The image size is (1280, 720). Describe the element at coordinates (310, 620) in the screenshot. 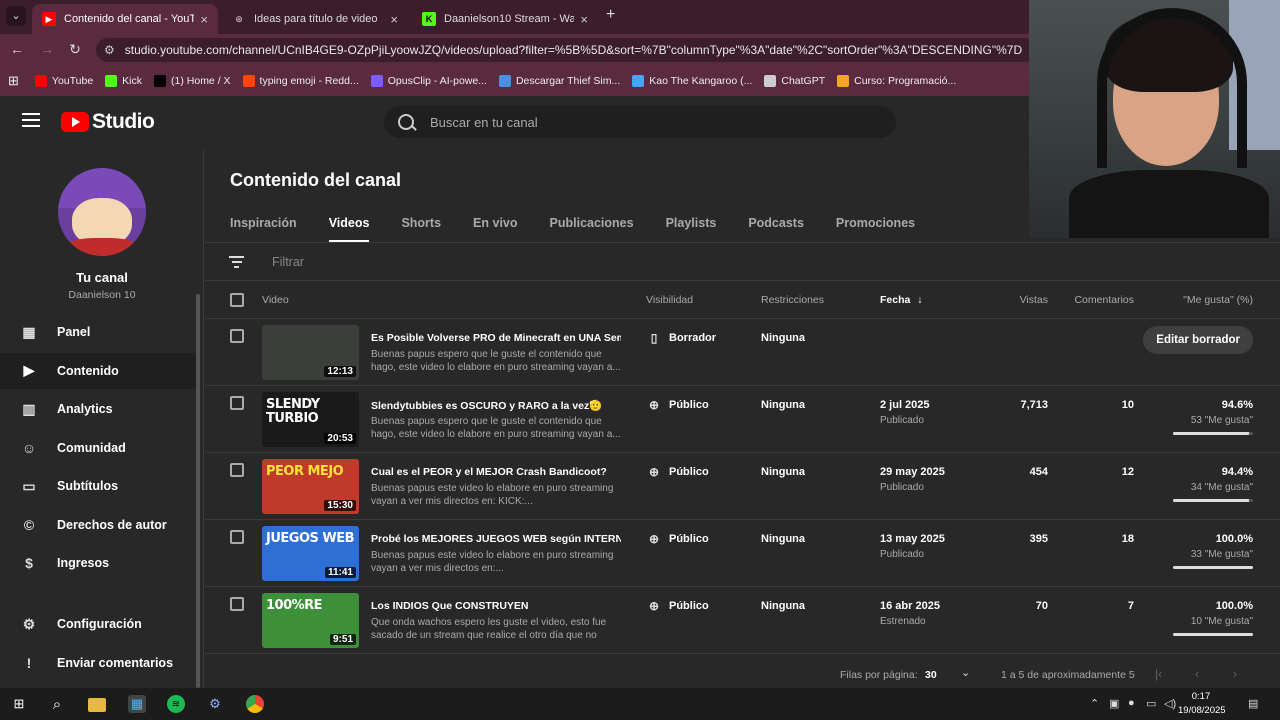

I see `video-thumbnail: 100%RE 9:51` at that location.